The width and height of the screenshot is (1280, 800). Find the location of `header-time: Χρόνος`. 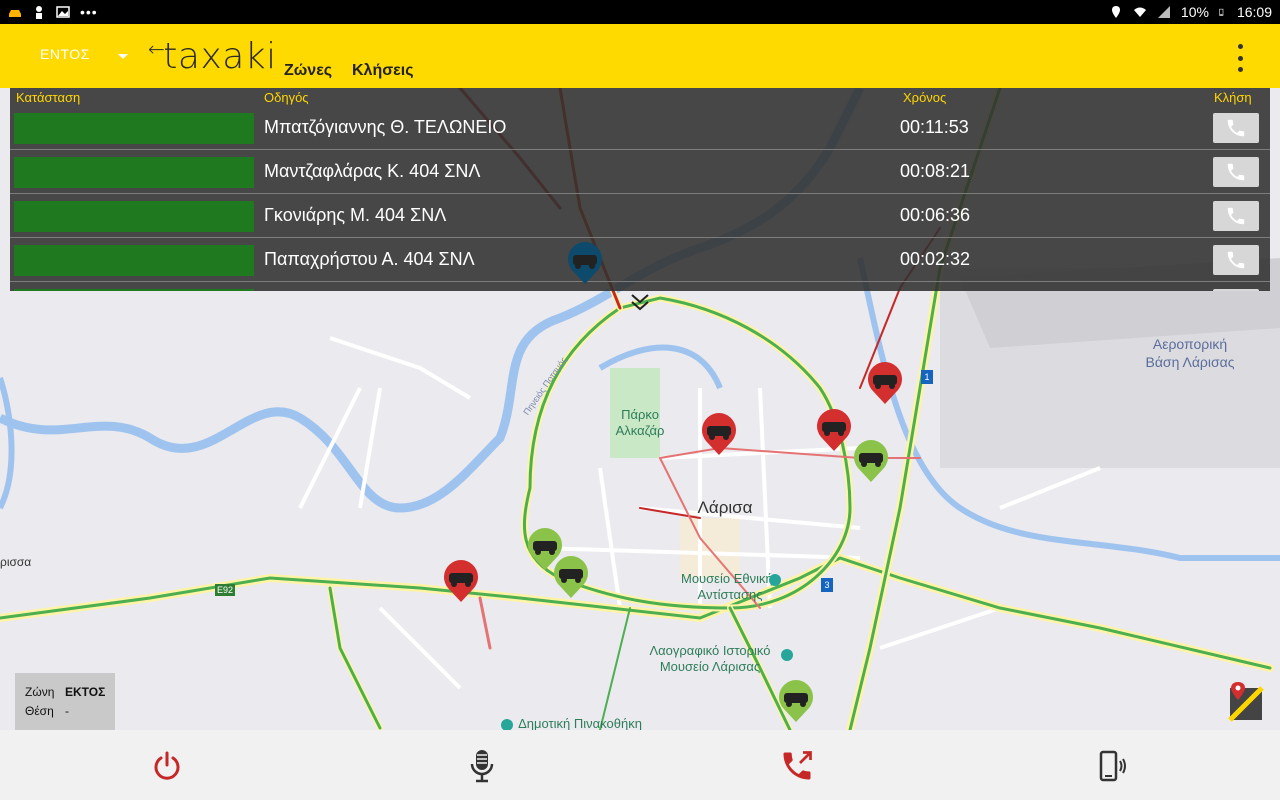

header-time: Χρόνος is located at coordinates (925, 97).